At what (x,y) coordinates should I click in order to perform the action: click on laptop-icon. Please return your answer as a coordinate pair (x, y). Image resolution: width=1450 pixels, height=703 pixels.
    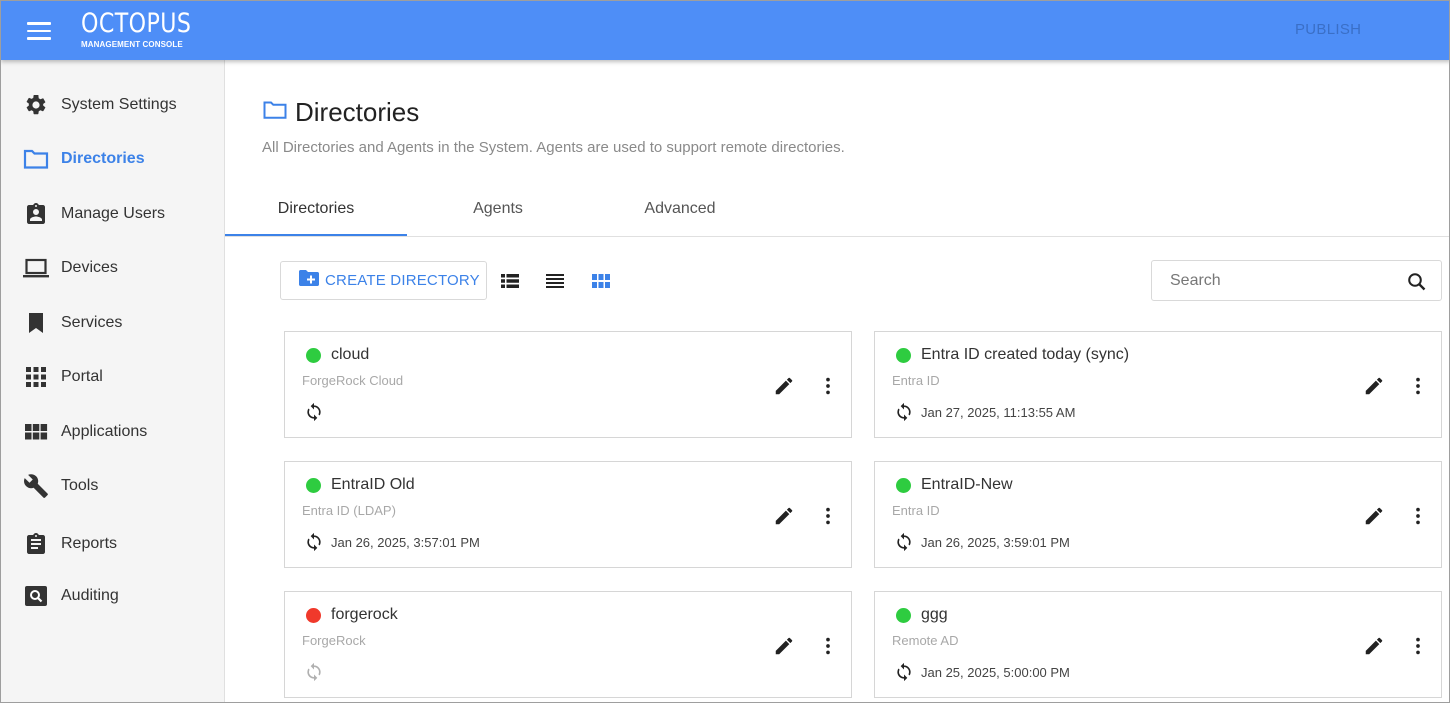
    Looking at the image, I should click on (36, 268).